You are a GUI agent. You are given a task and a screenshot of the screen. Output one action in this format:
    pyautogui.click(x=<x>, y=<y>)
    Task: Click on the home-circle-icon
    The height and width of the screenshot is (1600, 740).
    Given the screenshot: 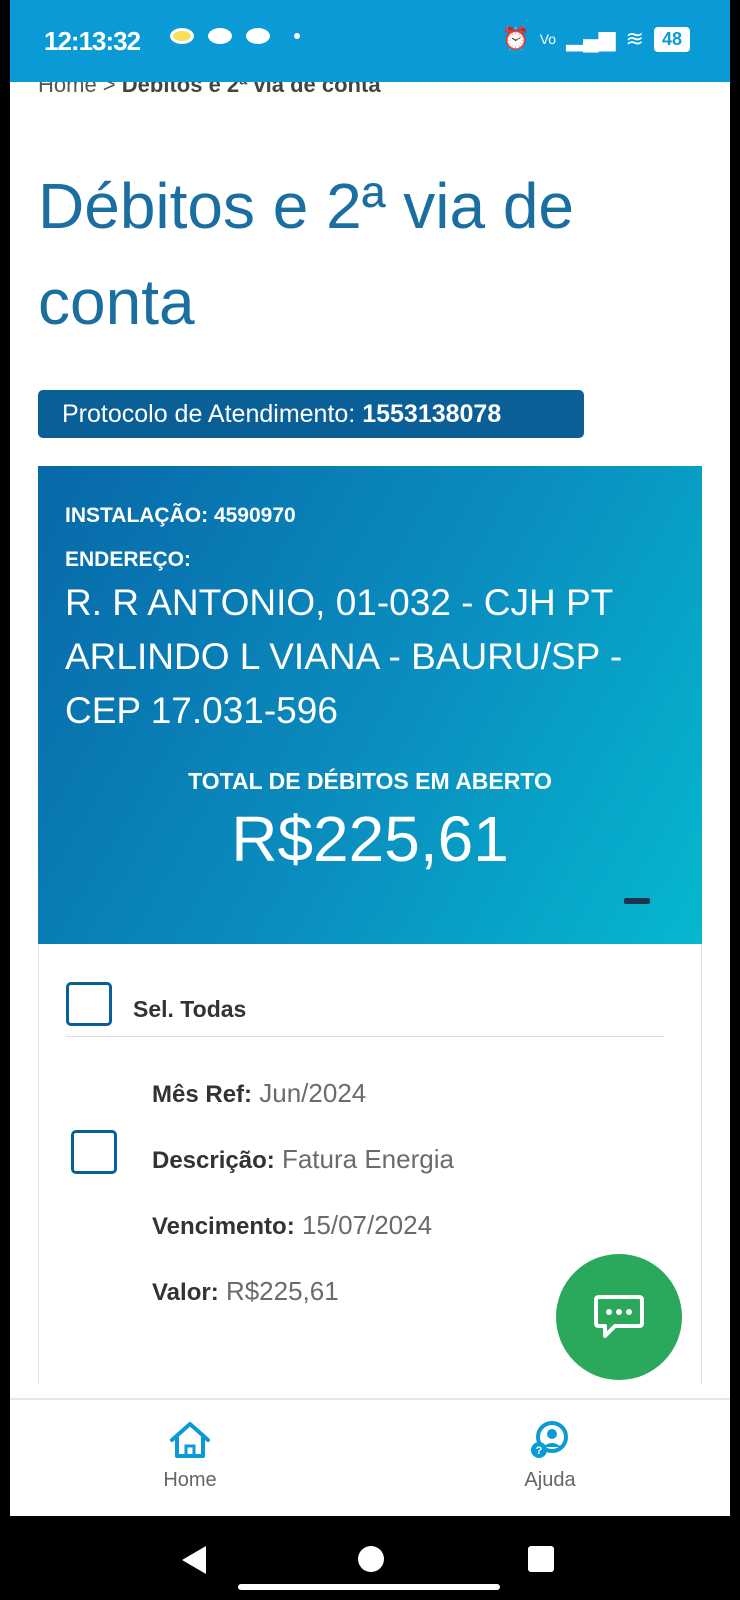 What is the action you would take?
    pyautogui.click(x=371, y=1559)
    